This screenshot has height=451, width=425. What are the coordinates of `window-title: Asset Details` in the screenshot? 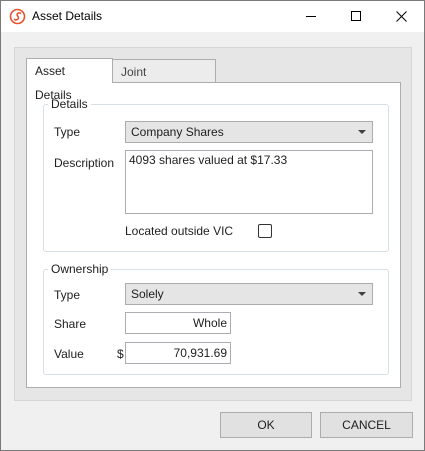 It's located at (67, 16).